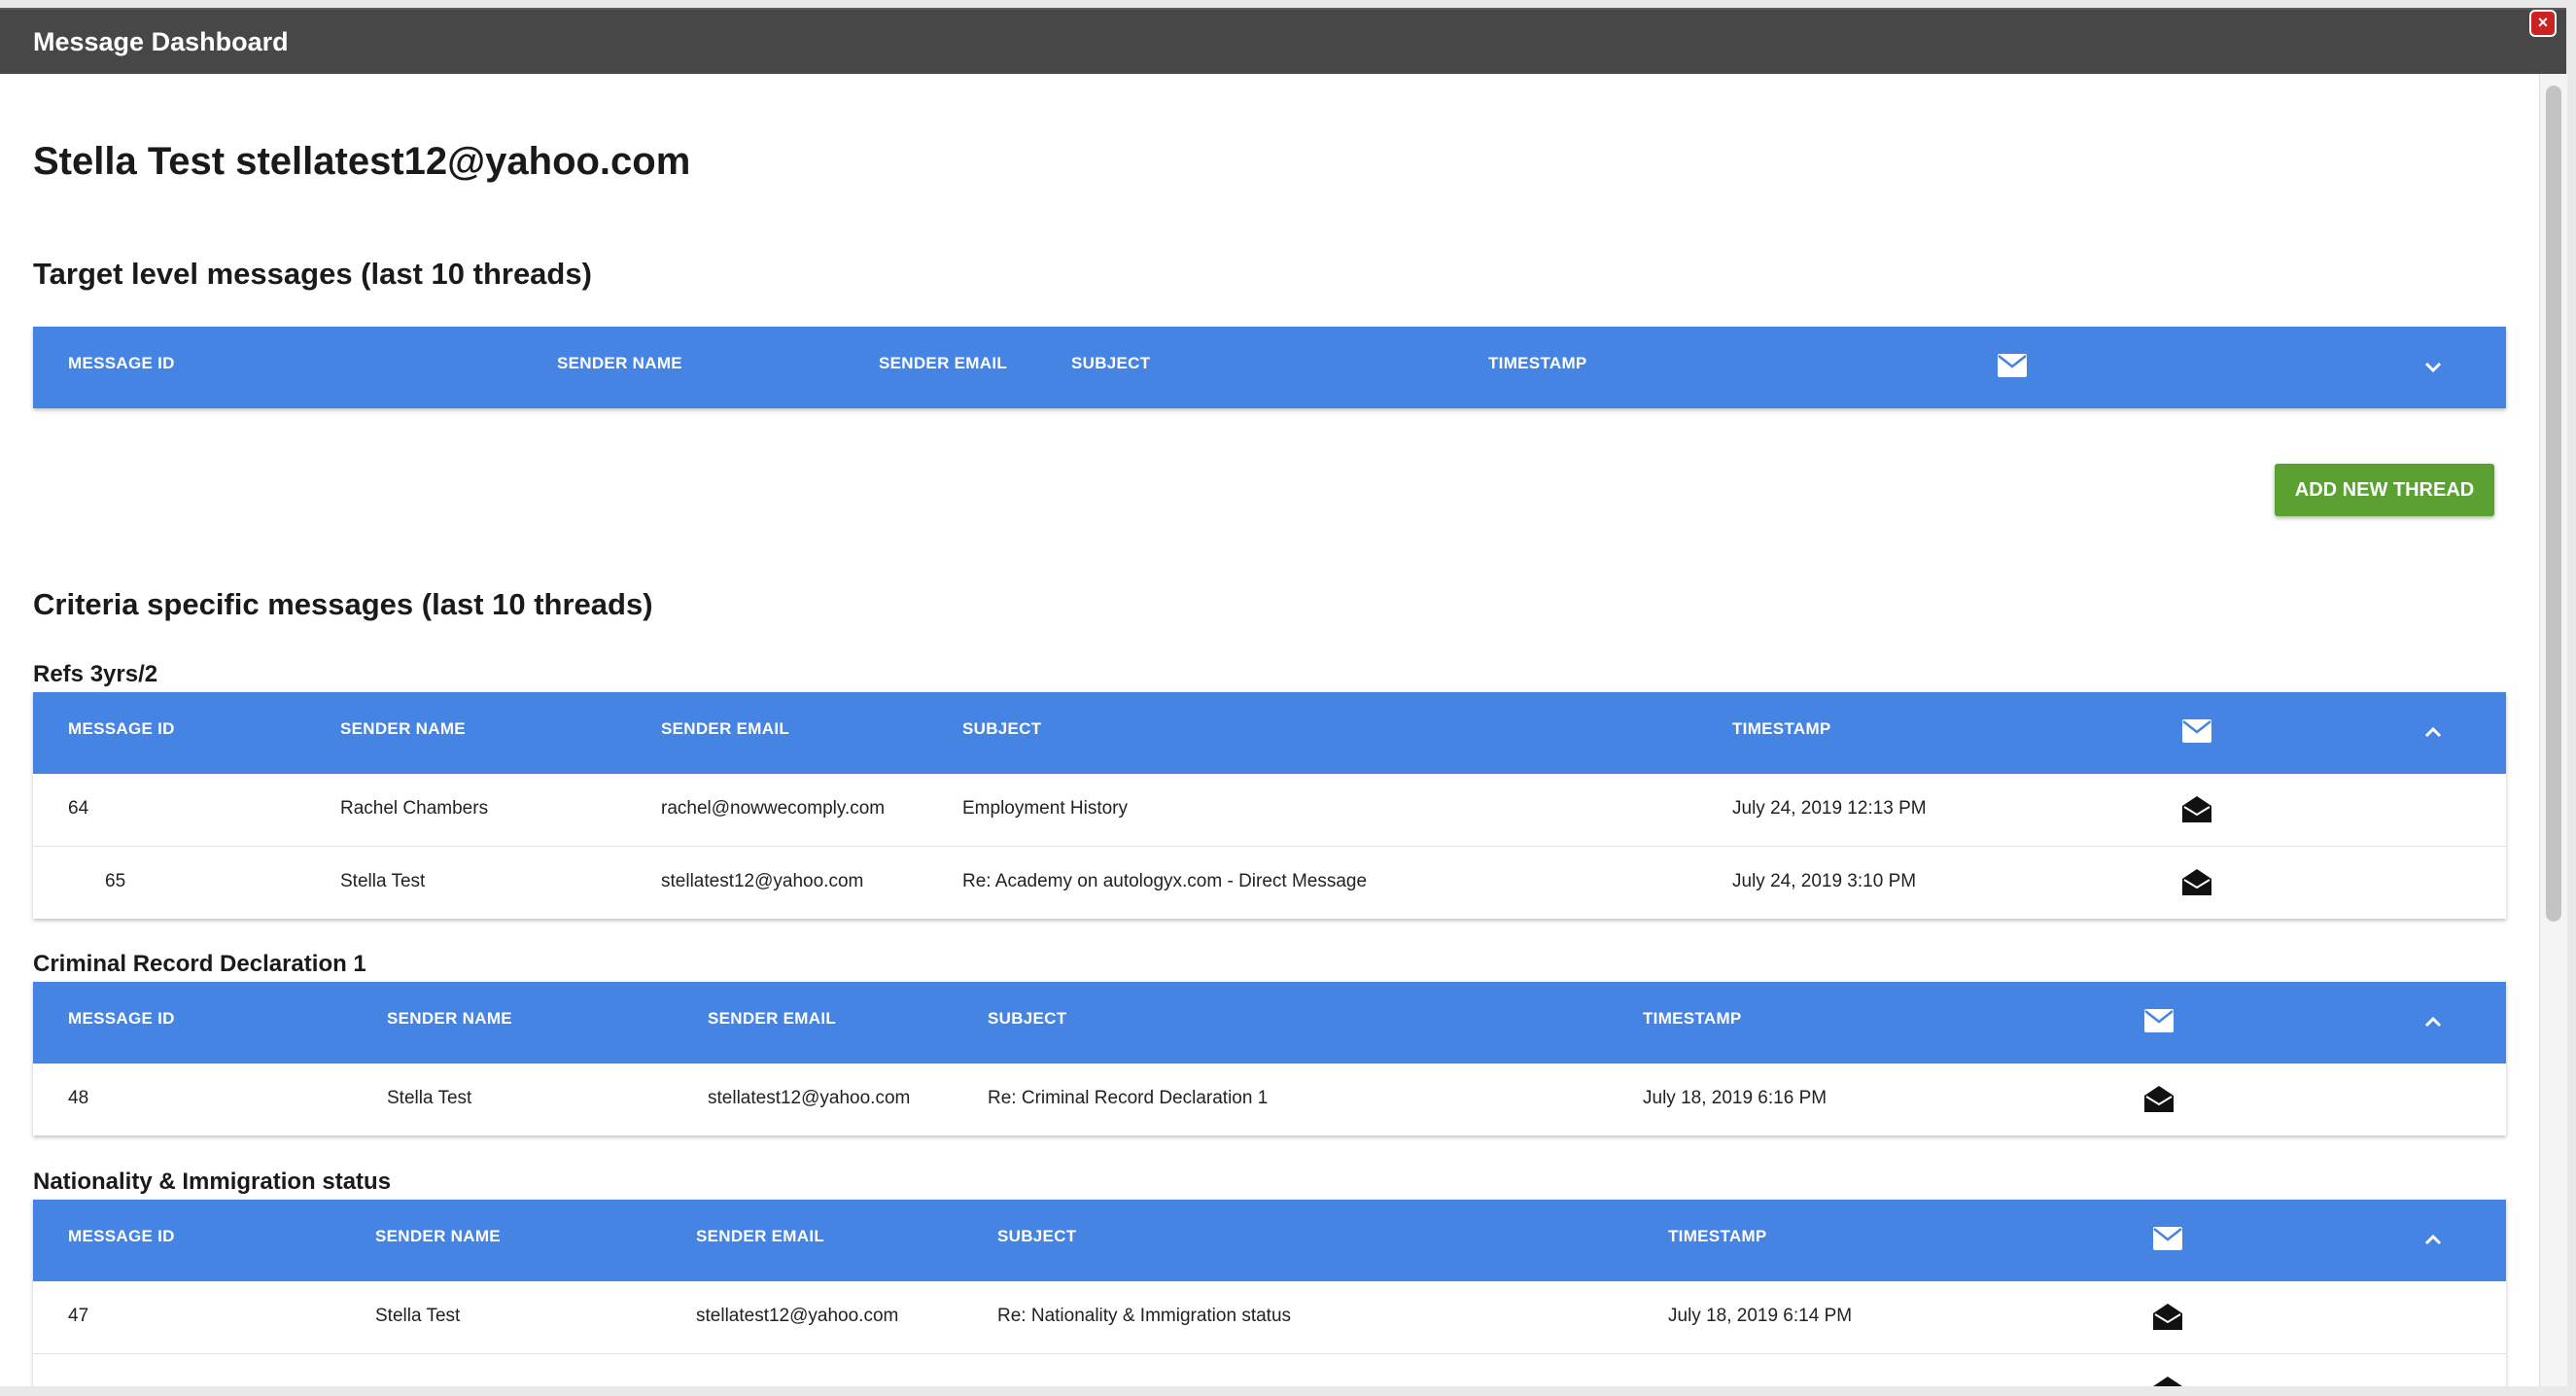 The height and width of the screenshot is (1396, 2576). What do you see at coordinates (1144, 1316) in the screenshot?
I see `cell-subject: Re: Nationality & Immigration status` at bounding box center [1144, 1316].